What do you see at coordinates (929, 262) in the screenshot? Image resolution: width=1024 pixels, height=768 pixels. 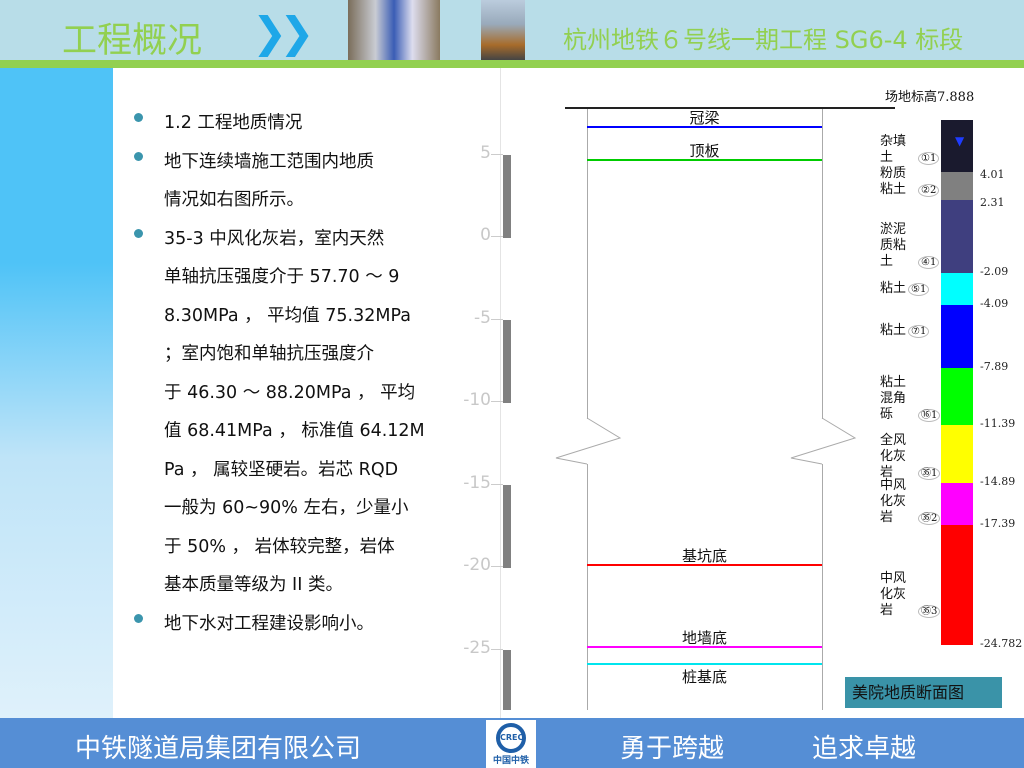 I see `stratum-code: ④1` at bounding box center [929, 262].